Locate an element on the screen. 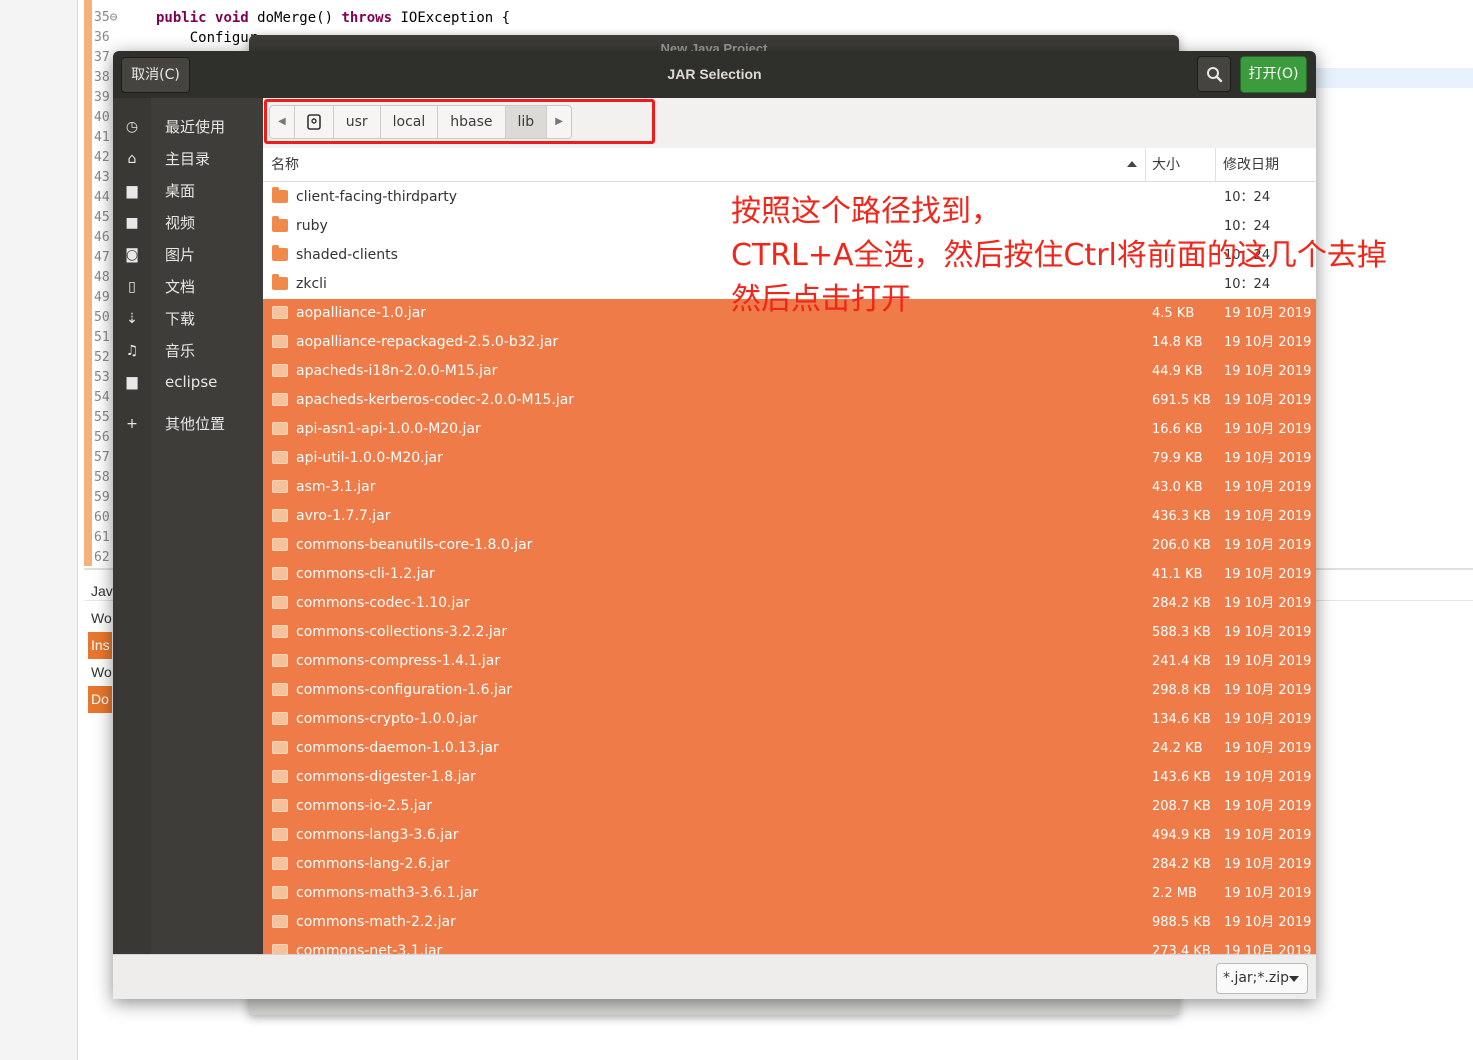  file-name: avro-1.7.7.jar is located at coordinates (343, 516).